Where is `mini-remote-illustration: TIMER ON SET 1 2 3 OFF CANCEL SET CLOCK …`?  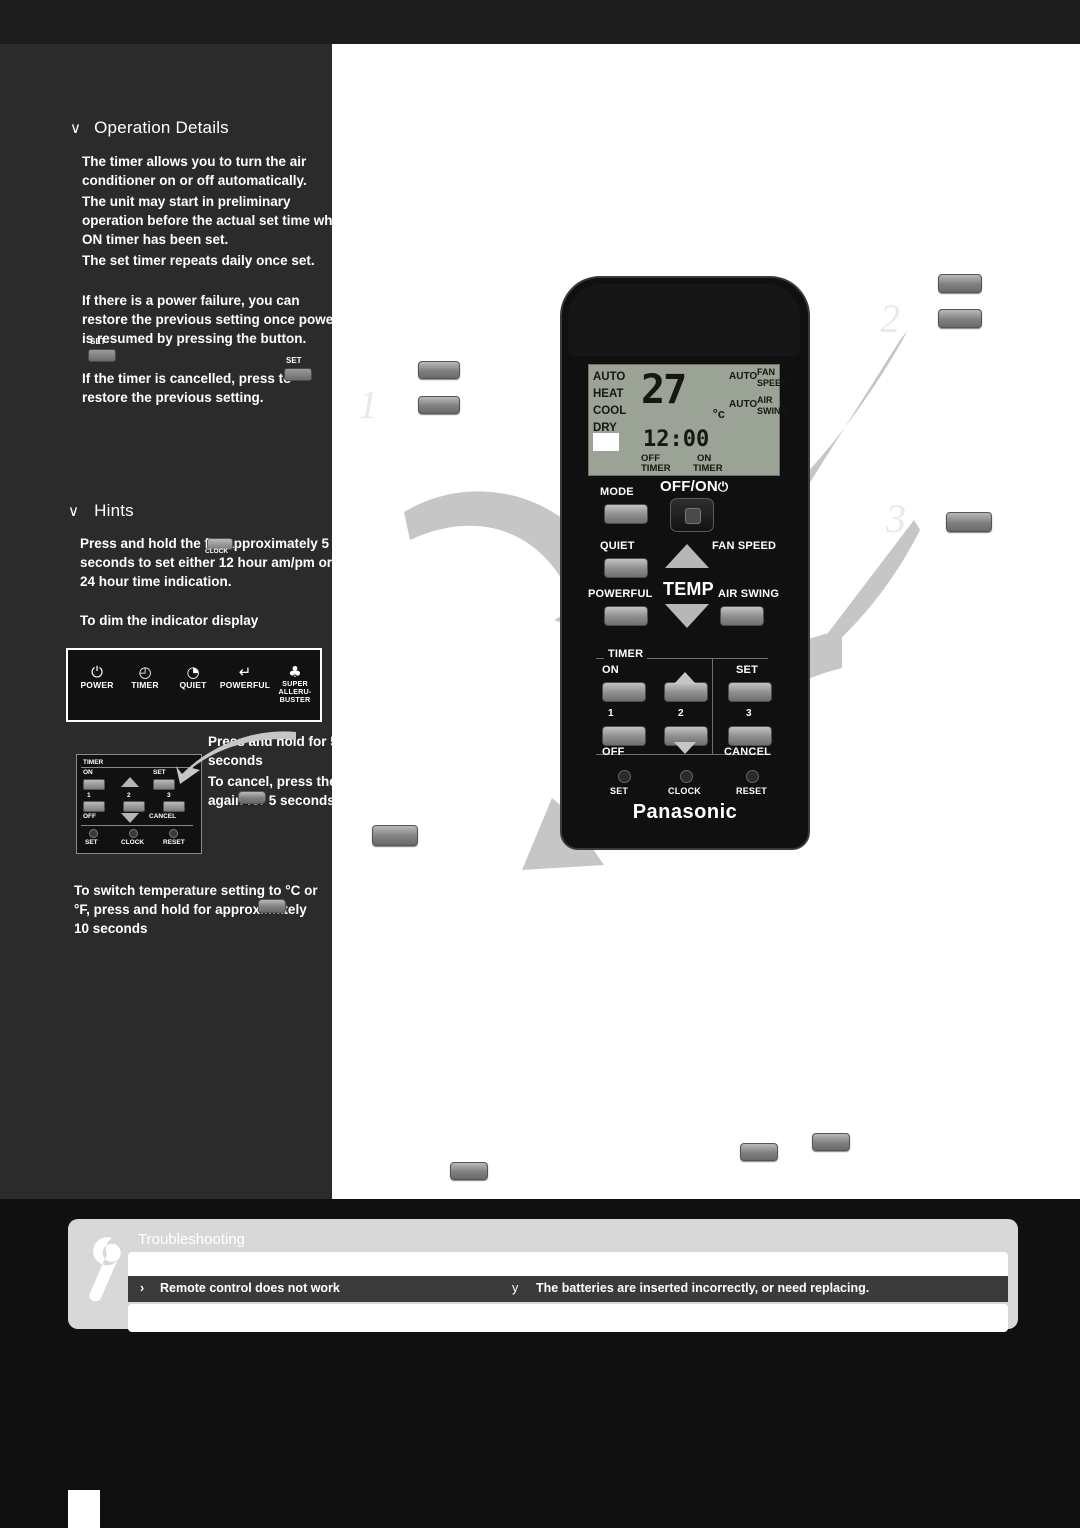 mini-remote-illustration: TIMER ON SET 1 2 3 OFF CANCEL SET CLOCK … is located at coordinates (139, 804).